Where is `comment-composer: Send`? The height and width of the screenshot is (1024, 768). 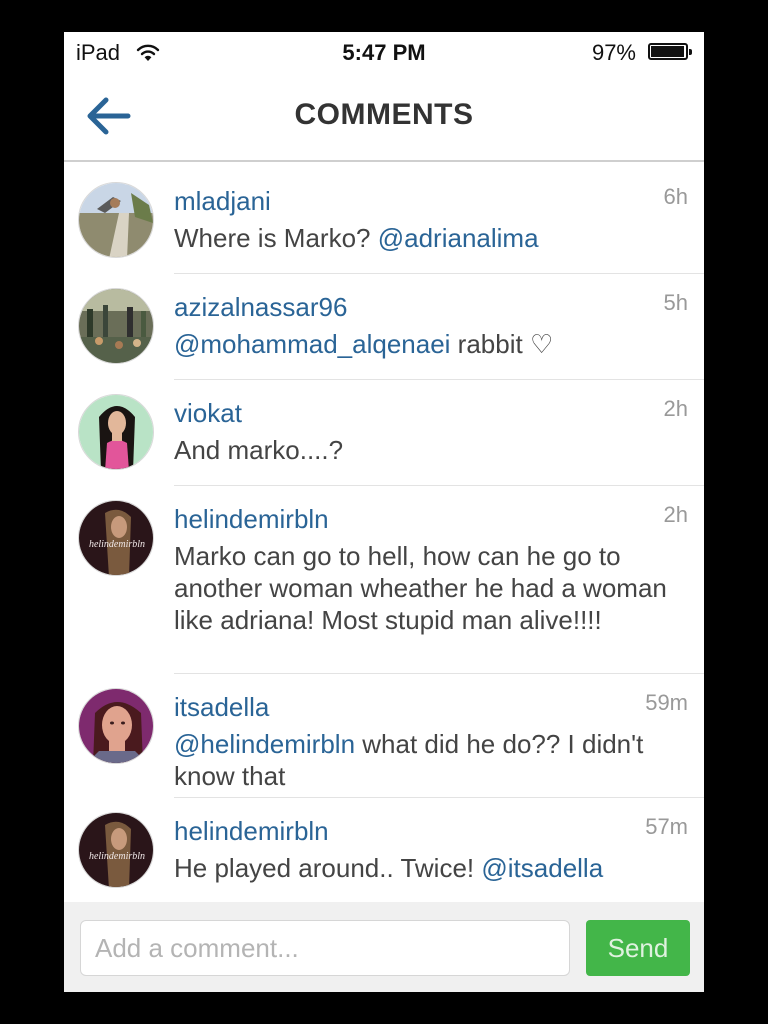 comment-composer: Send is located at coordinates (384, 947).